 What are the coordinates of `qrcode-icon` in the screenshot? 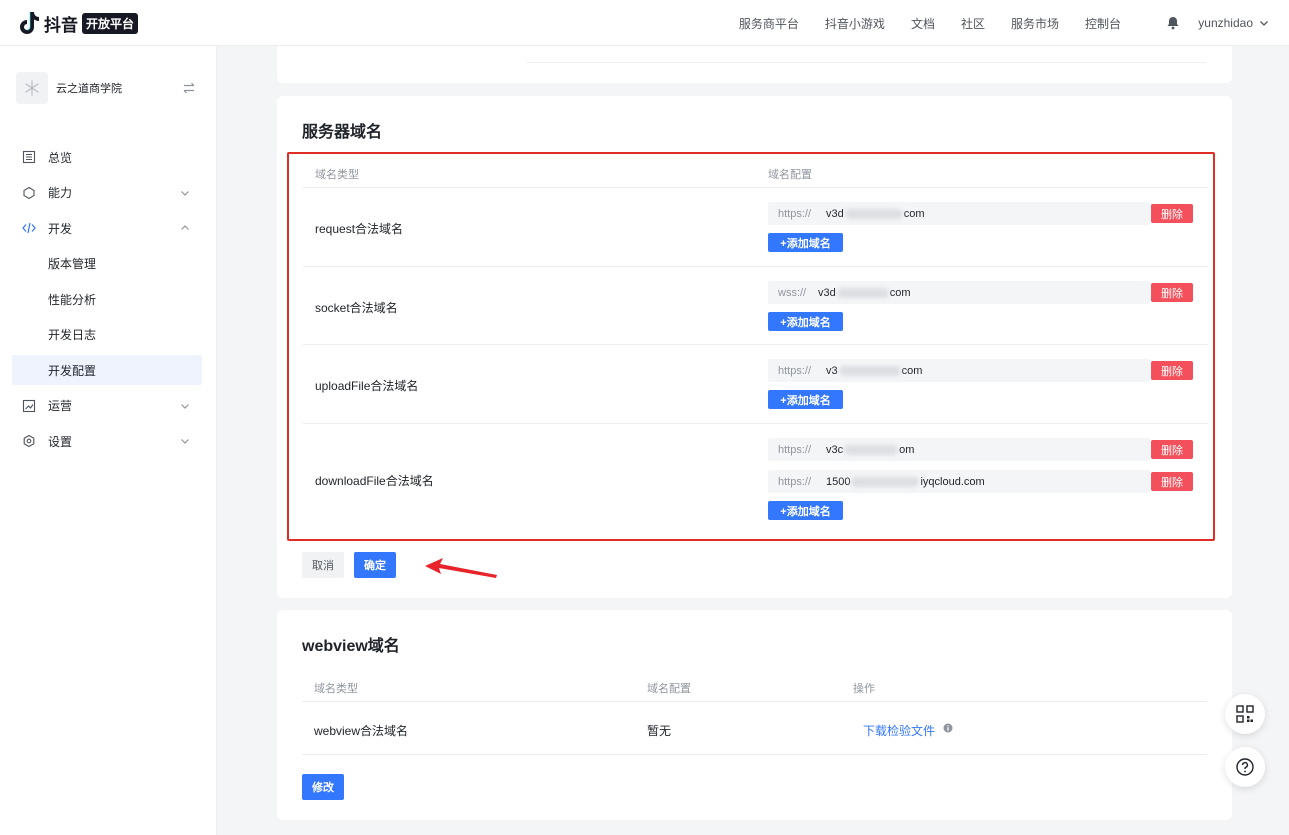 It's located at (1245, 714).